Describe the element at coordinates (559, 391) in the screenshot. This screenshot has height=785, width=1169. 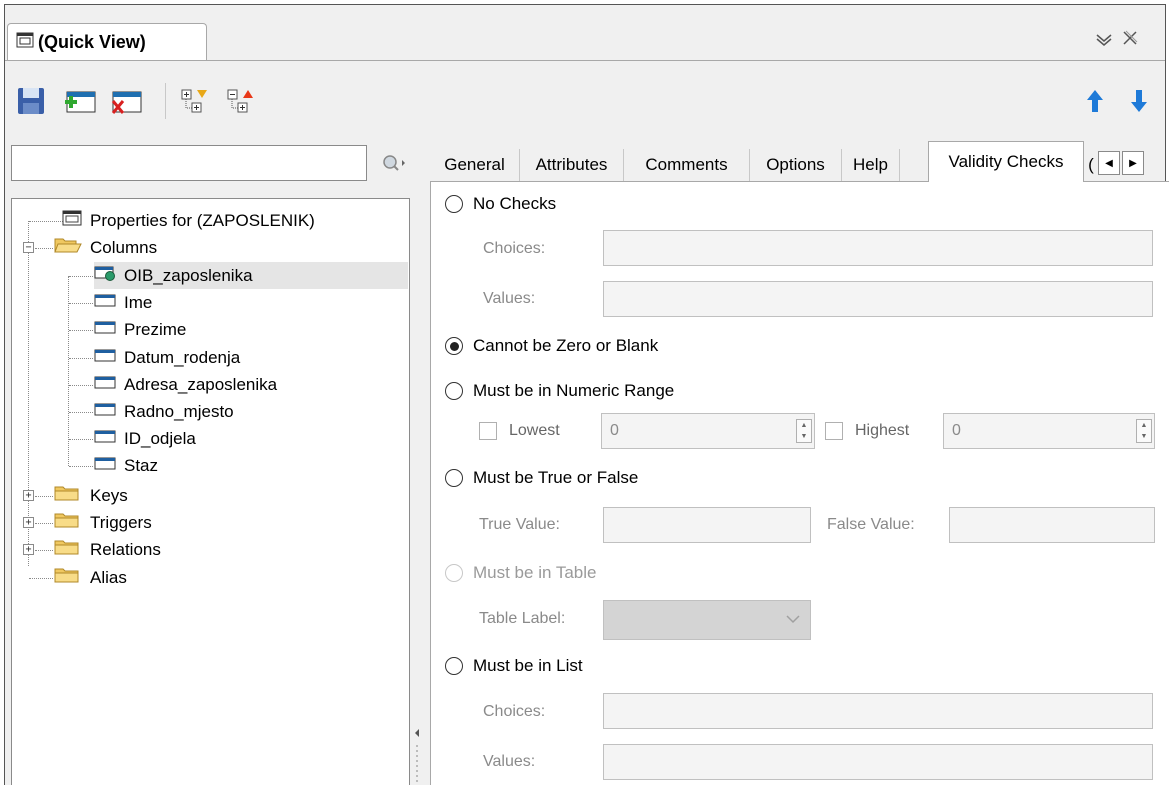
I see `numeric-range-option: Must be in Numeric Range` at that location.